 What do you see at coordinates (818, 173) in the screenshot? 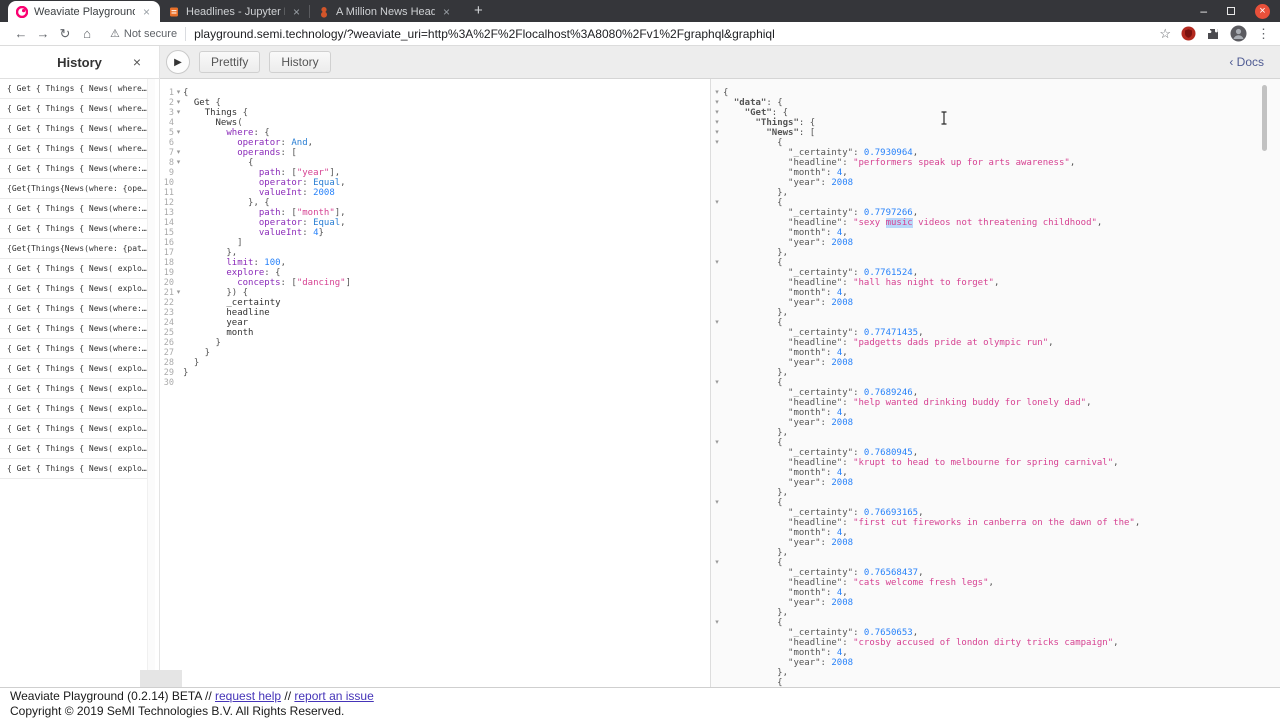
I see `code-text: "month": 4,` at bounding box center [818, 173].